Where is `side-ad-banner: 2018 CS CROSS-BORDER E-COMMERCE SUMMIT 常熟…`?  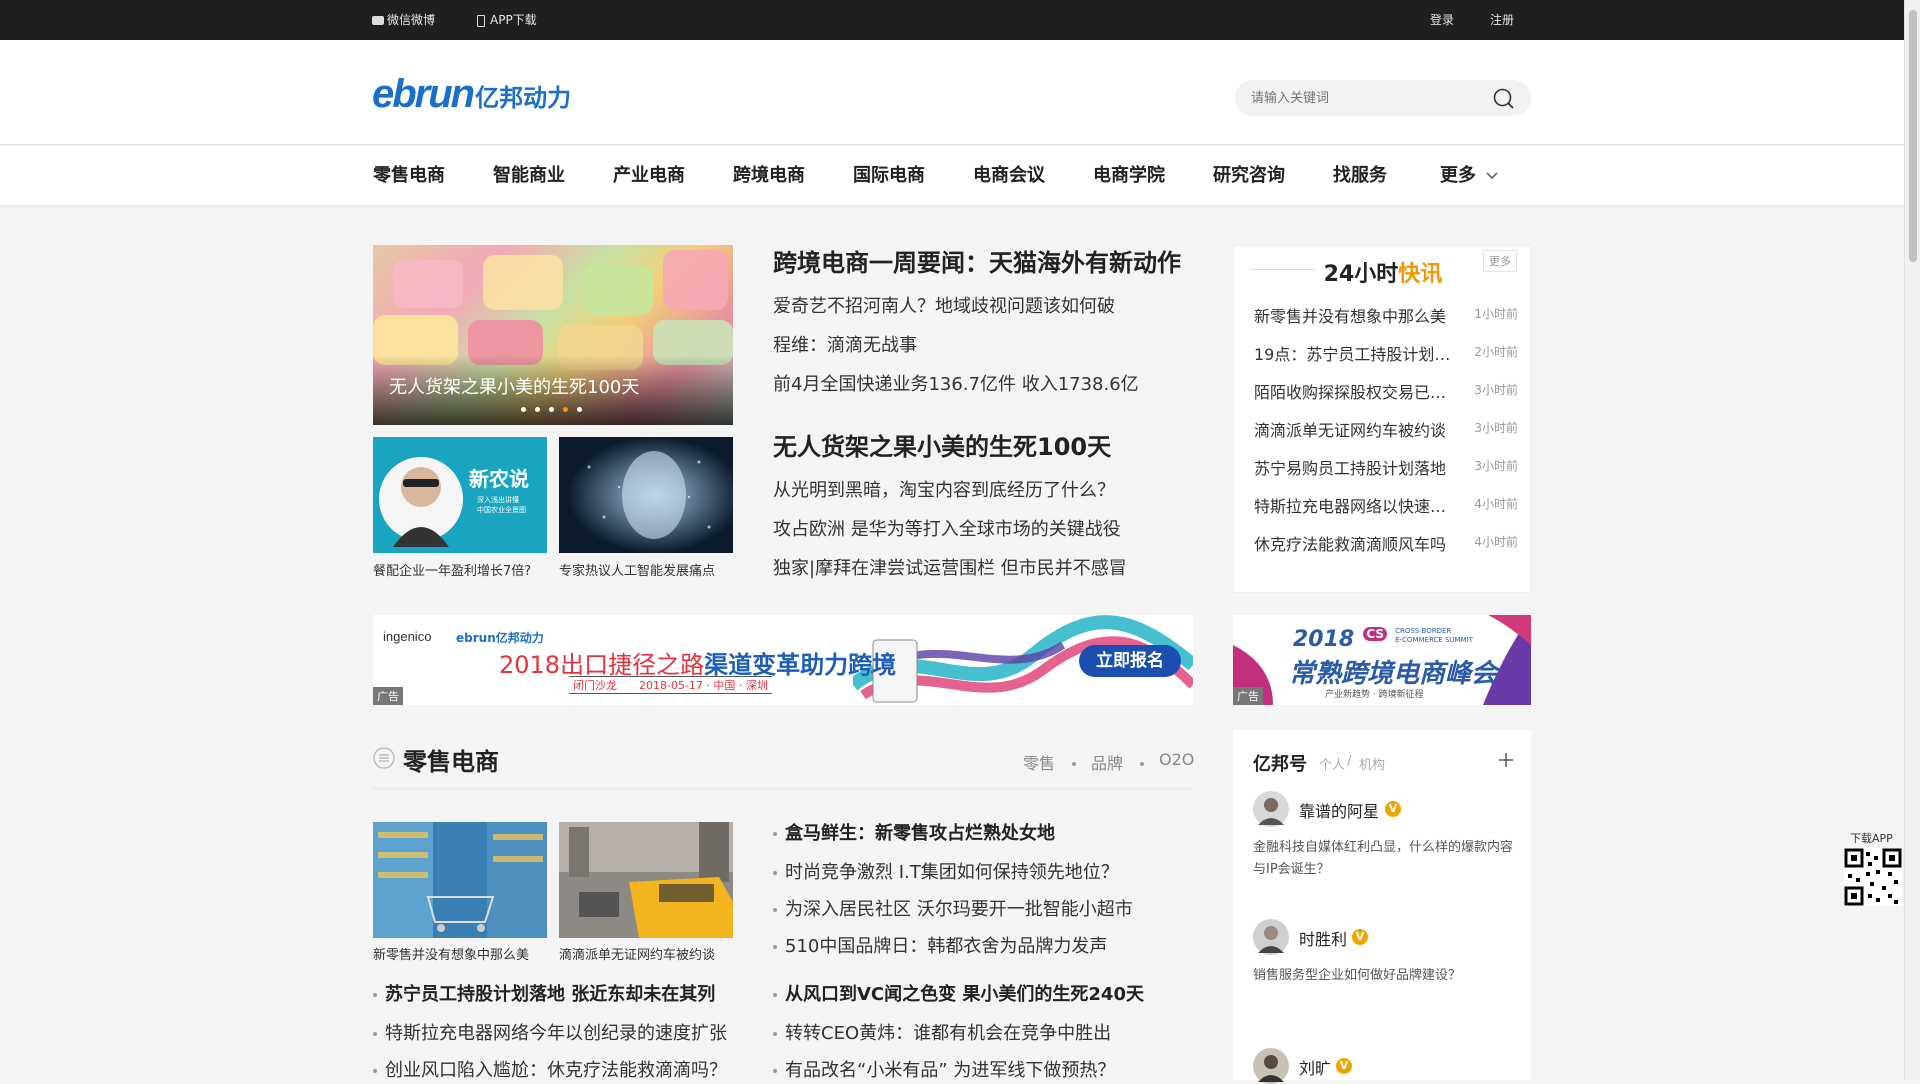
side-ad-banner: 2018 CS CROSS-BORDER E-COMMERCE SUMMIT 常熟… is located at coordinates (1382, 660).